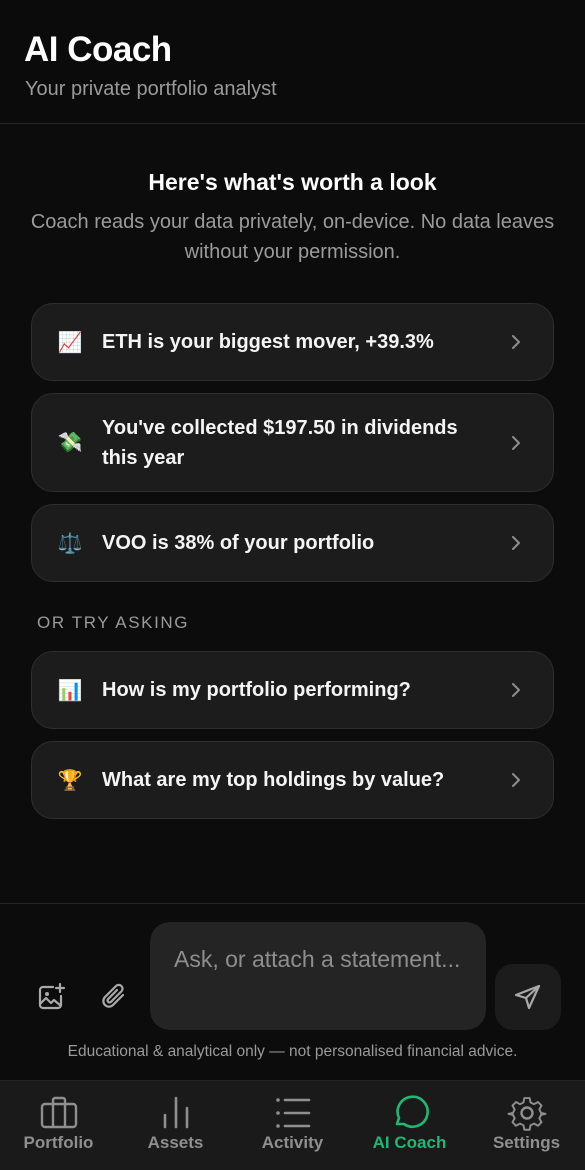 This screenshot has height=1170, width=585. I want to click on tab-ai-coach: AI Coach, so click(409, 1125).